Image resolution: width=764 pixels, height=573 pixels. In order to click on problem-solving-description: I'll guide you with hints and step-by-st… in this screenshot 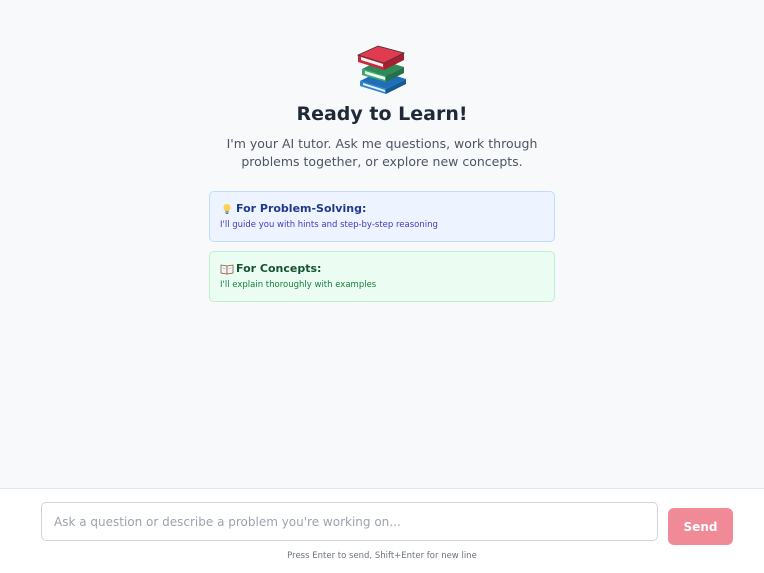, I will do `click(329, 225)`.